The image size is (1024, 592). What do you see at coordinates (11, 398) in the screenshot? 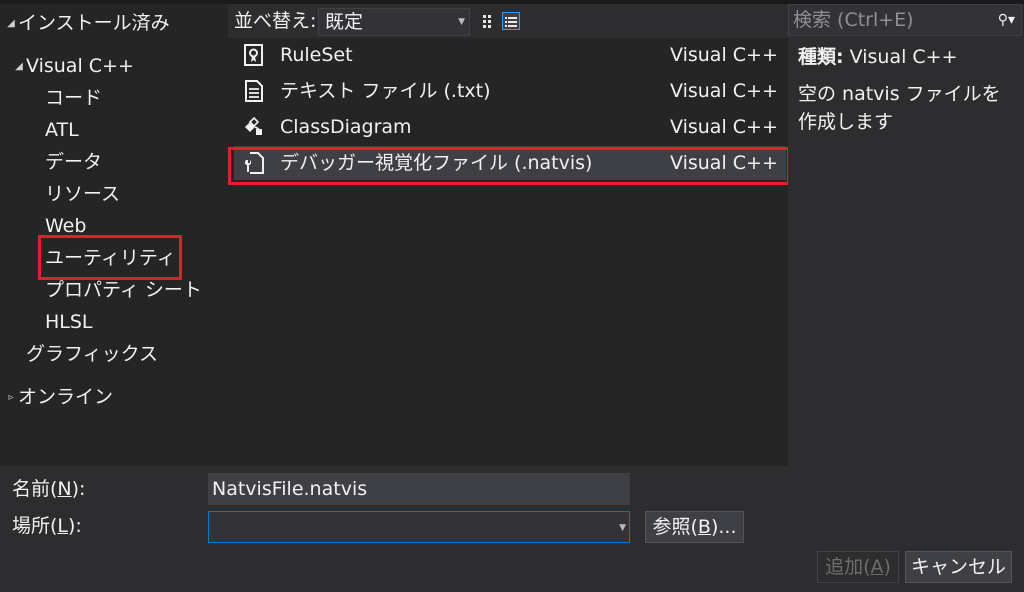
I see `collapsed-triangle-icon: ▹` at bounding box center [11, 398].